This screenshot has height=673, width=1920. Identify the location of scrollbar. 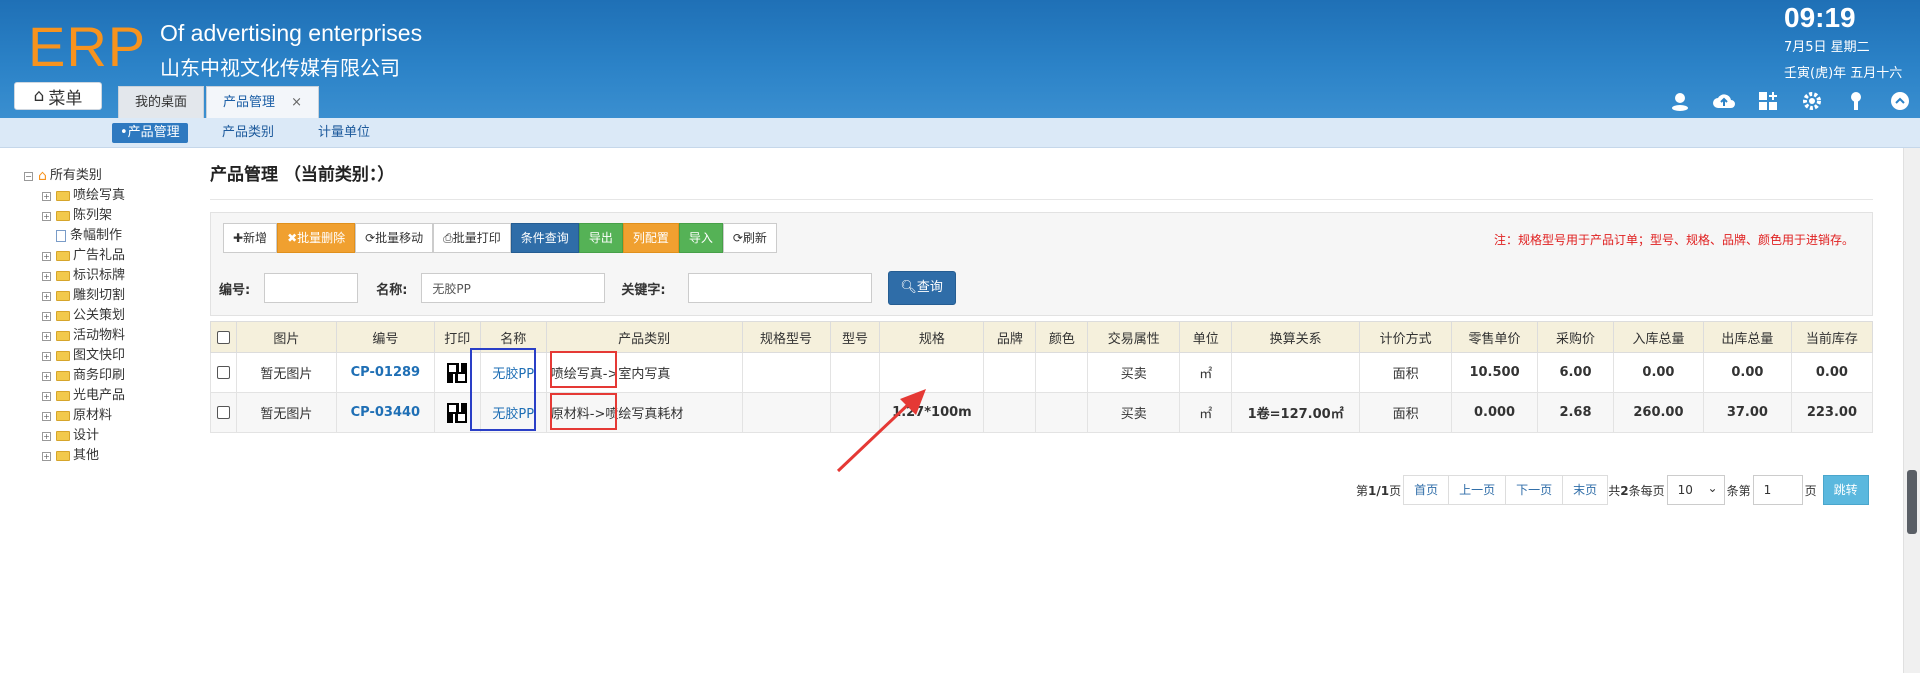
(1911, 410).